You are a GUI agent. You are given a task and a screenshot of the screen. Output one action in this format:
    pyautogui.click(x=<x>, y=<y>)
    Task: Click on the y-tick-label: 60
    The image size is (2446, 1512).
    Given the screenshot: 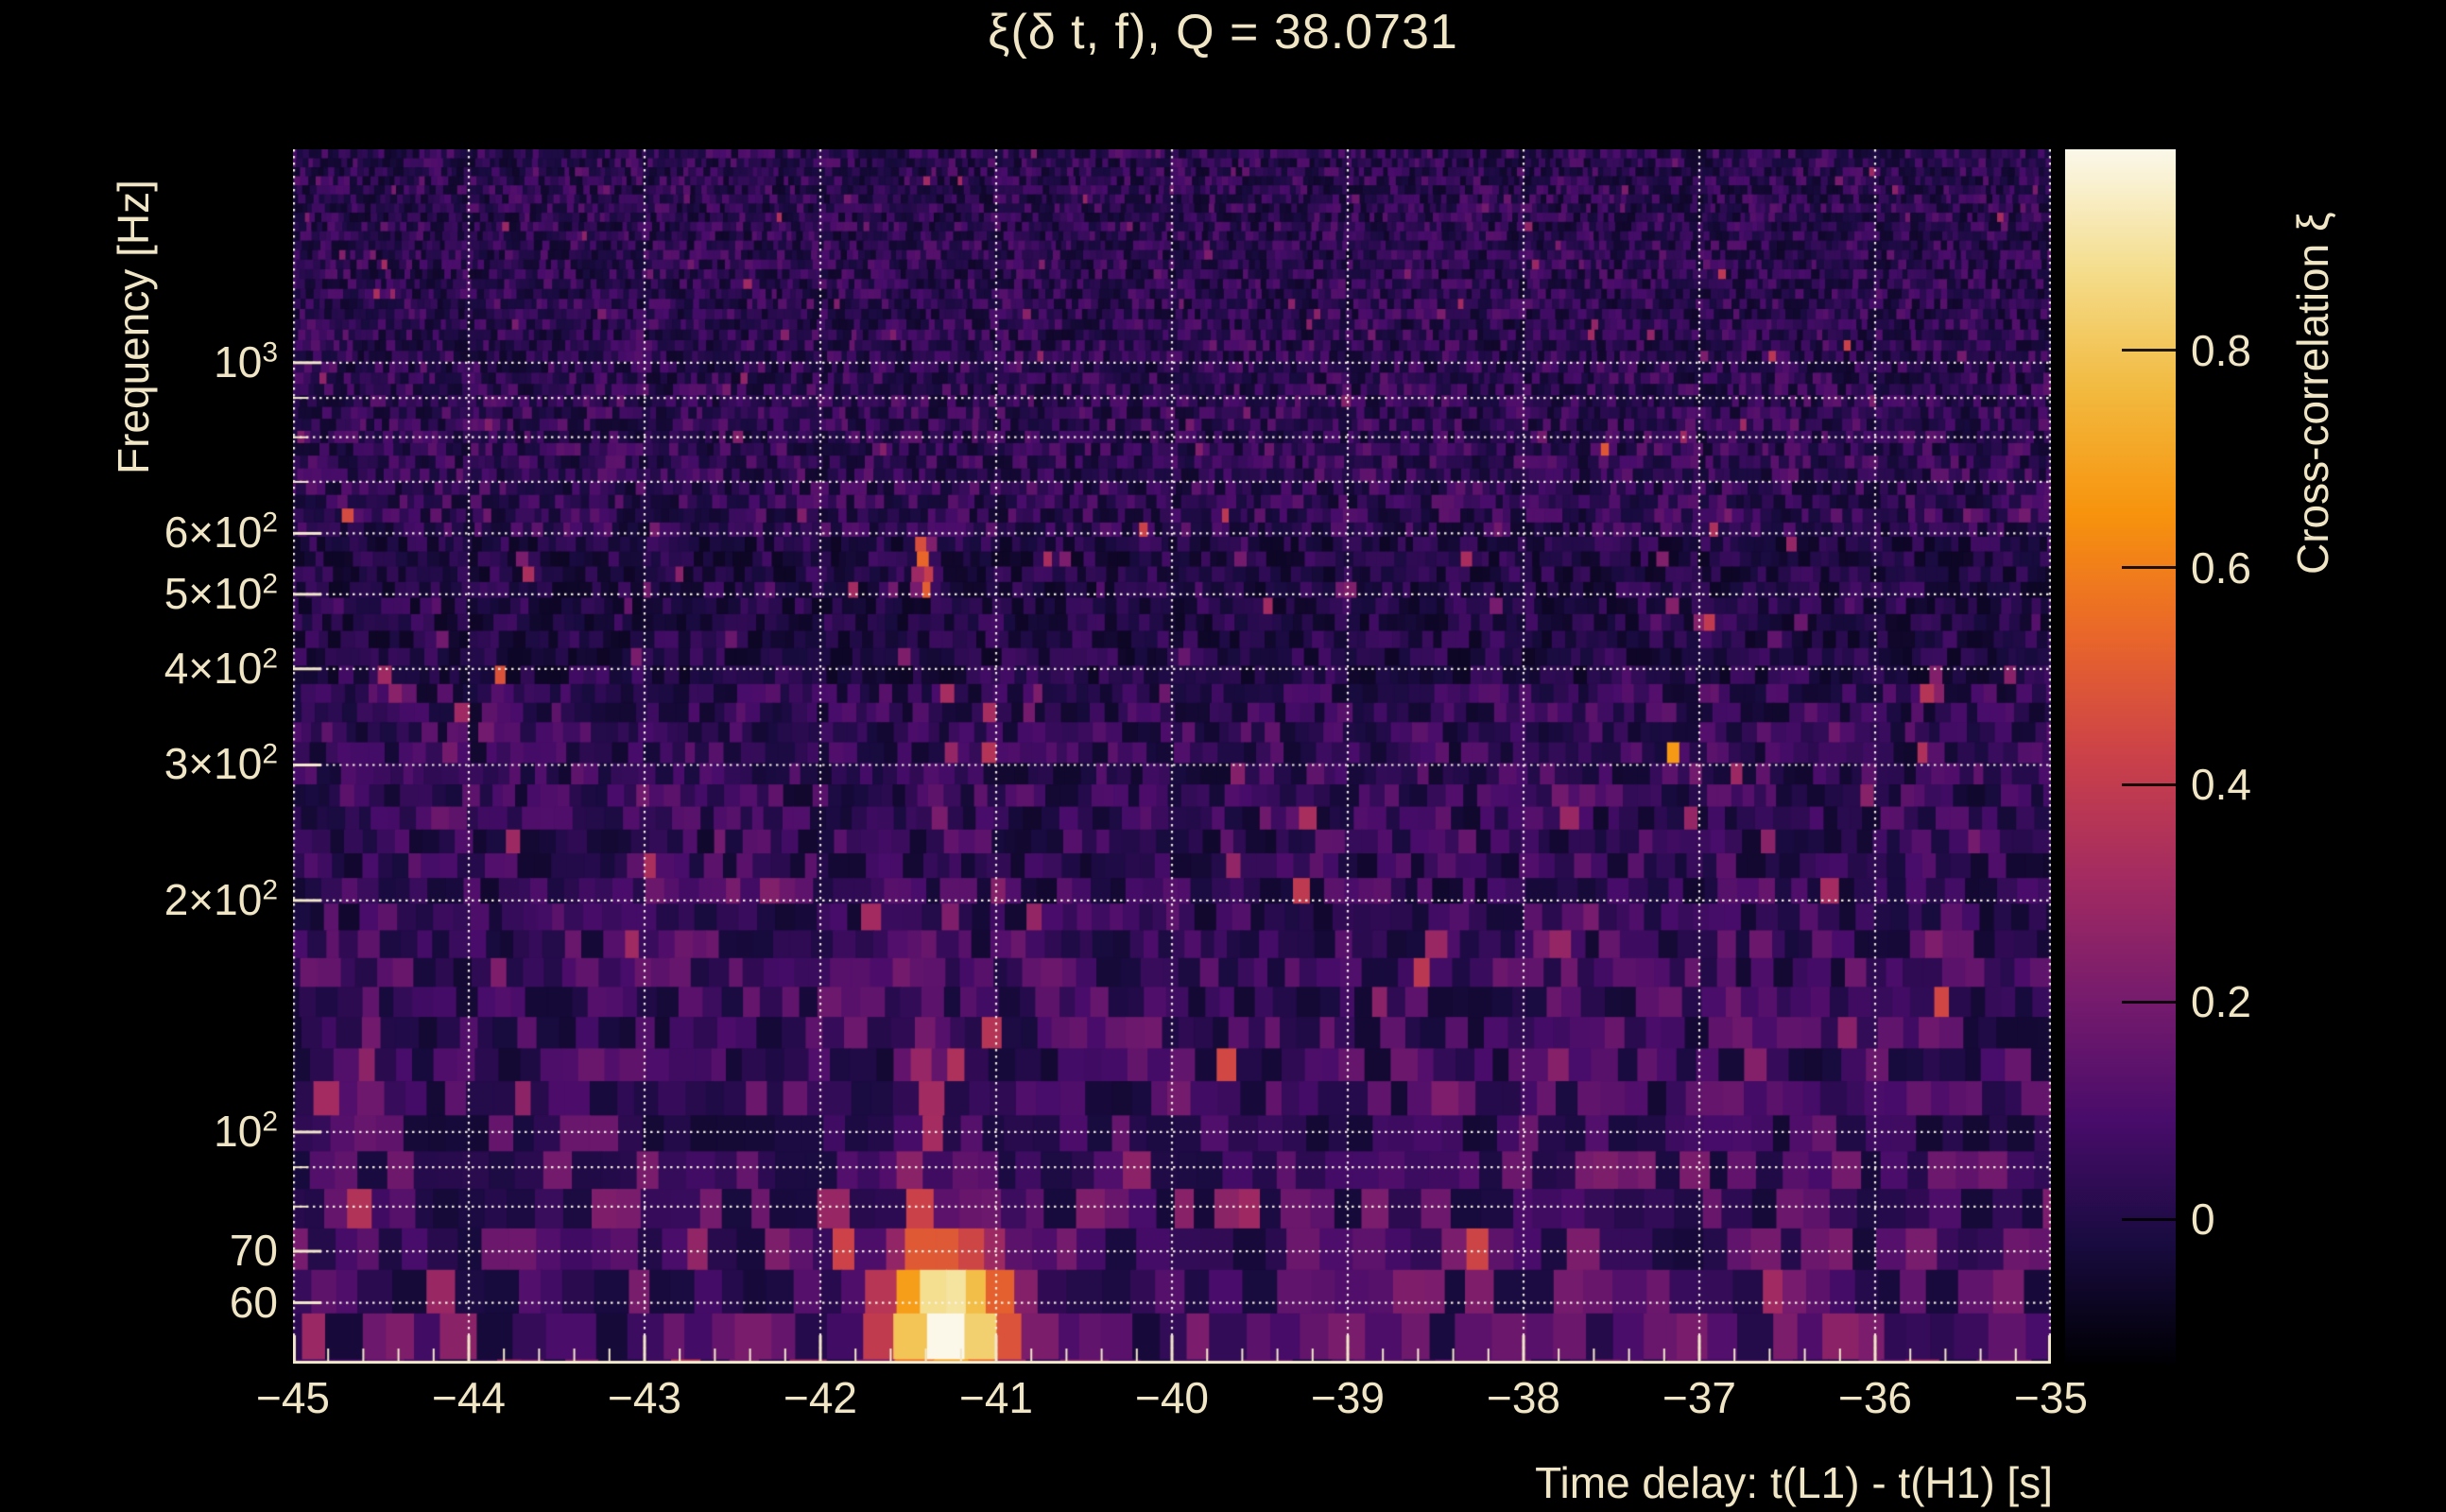 What is the action you would take?
    pyautogui.click(x=253, y=1302)
    